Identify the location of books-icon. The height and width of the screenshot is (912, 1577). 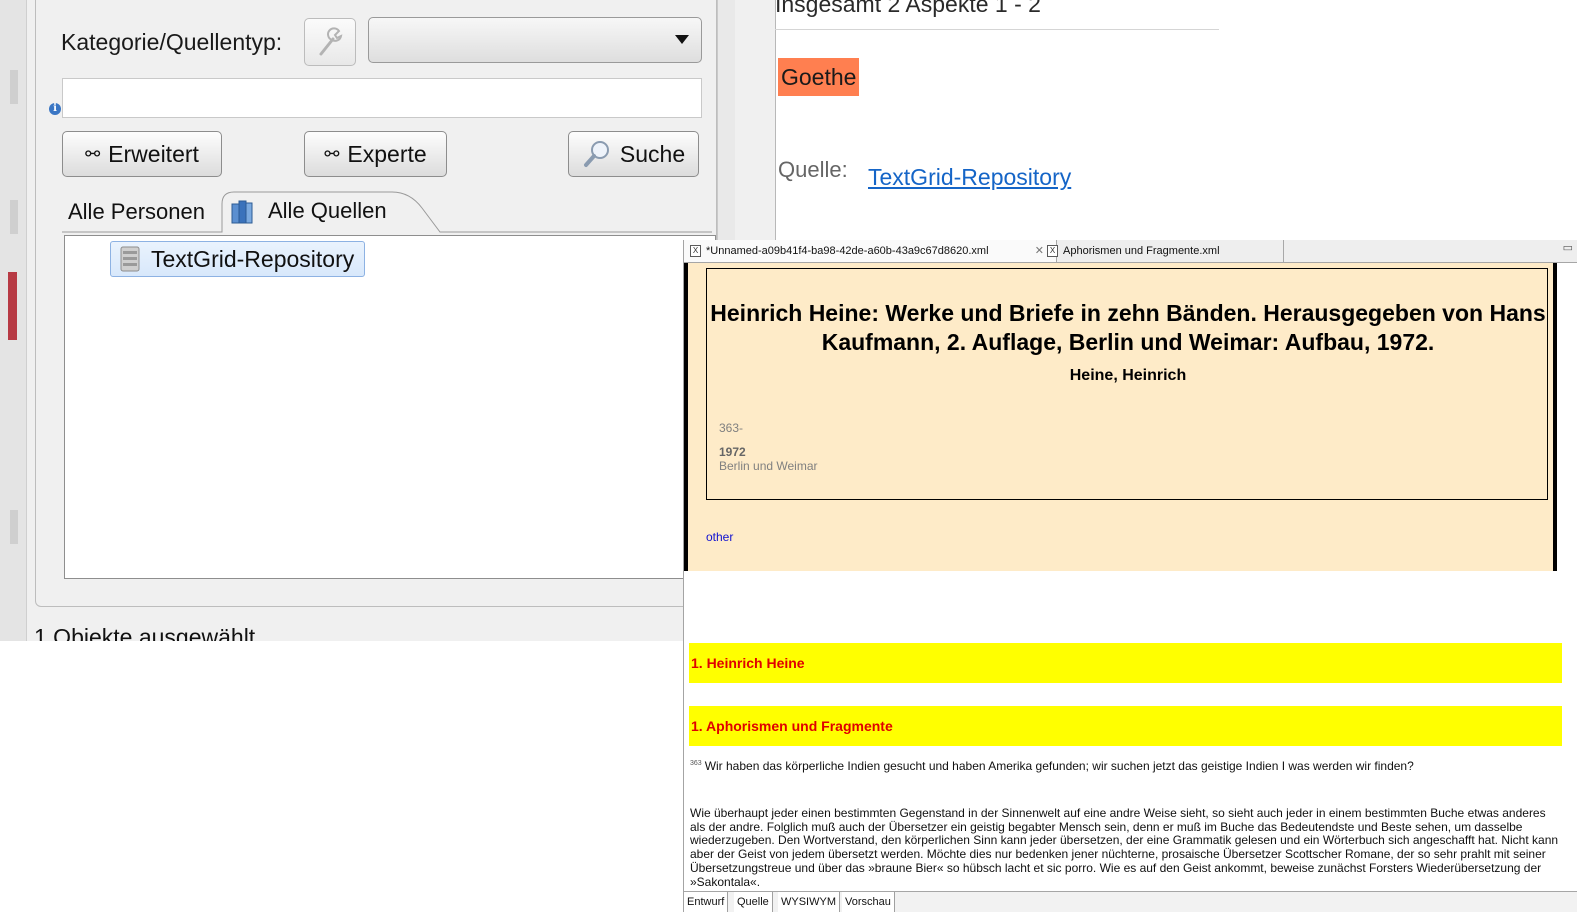
(242, 212).